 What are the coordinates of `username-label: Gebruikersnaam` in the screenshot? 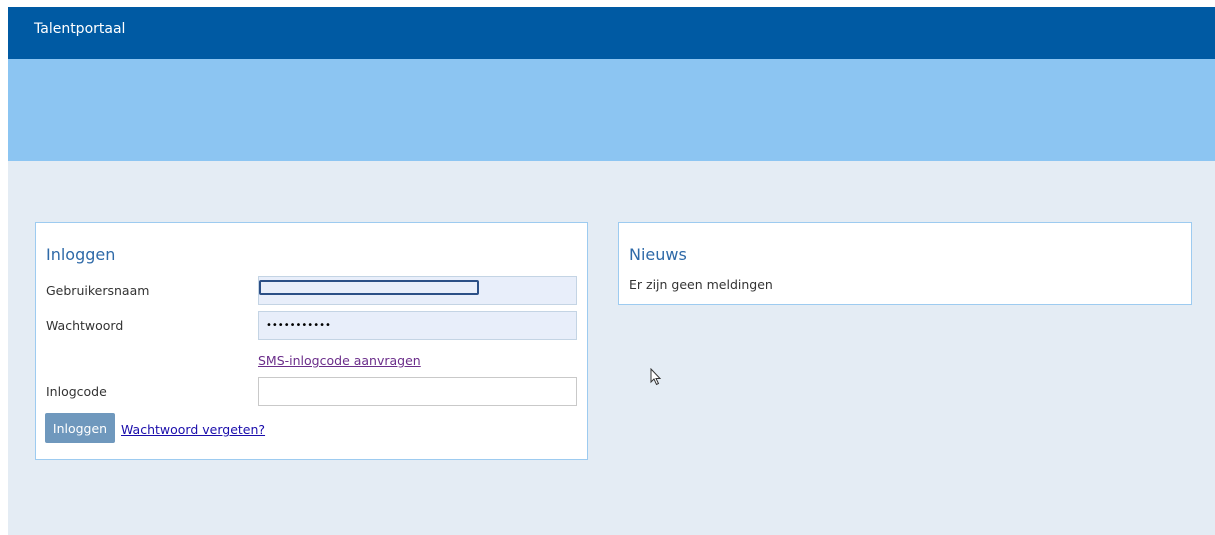 It's located at (98, 290).